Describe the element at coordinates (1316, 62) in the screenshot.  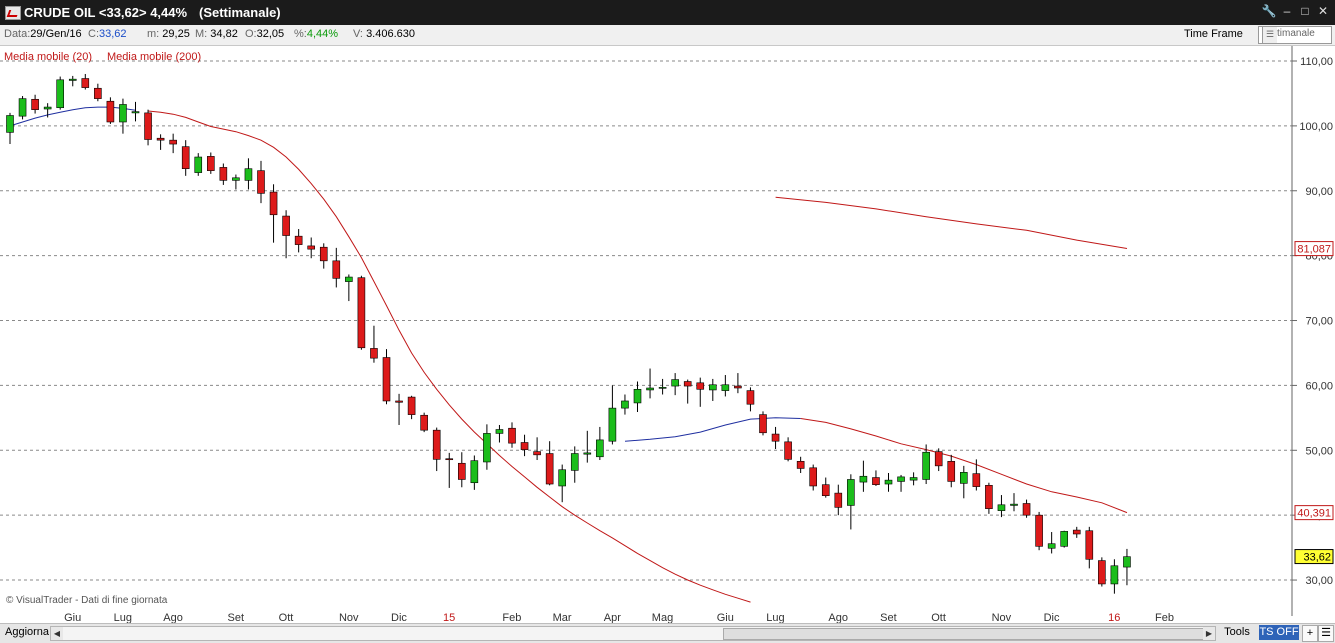
I see `y-tick-label: 110,00` at that location.